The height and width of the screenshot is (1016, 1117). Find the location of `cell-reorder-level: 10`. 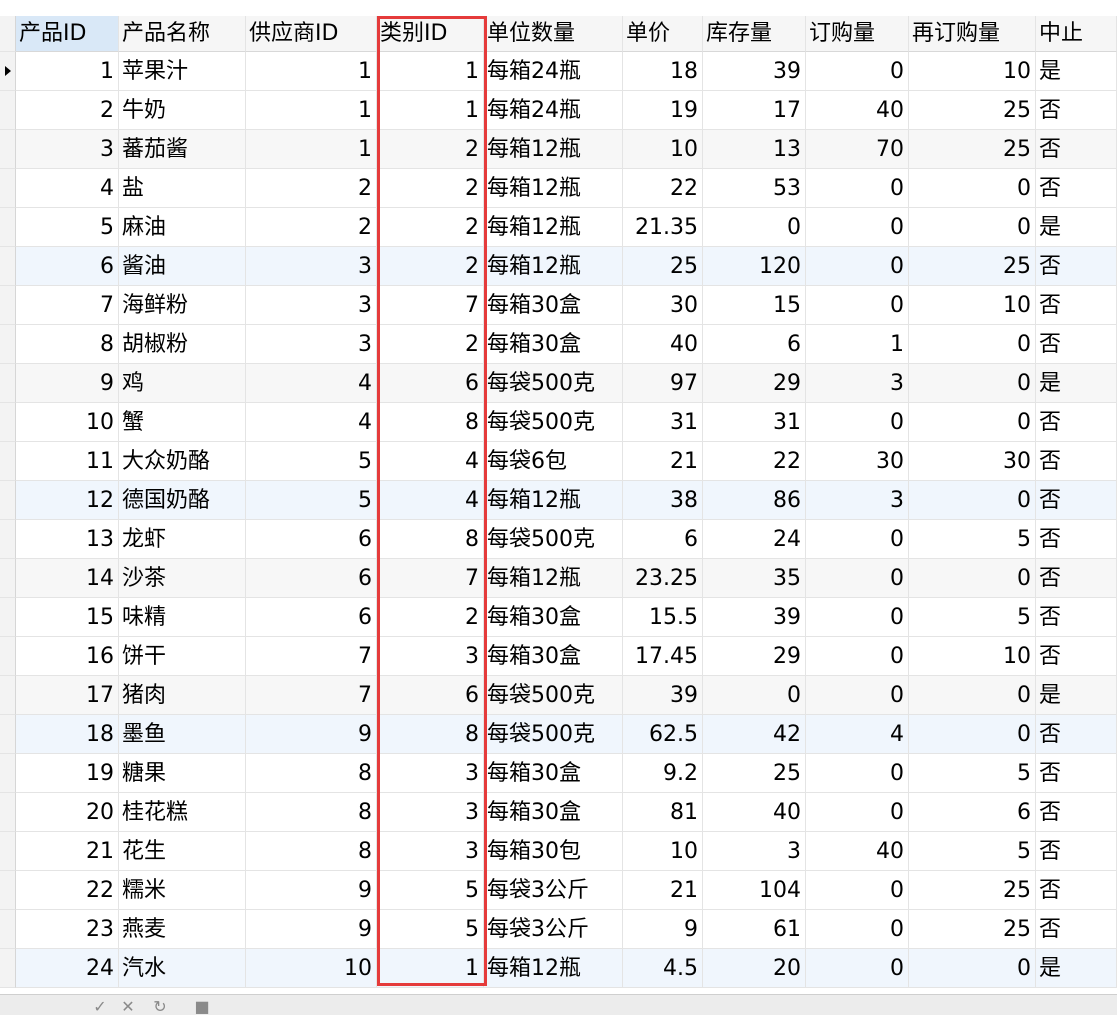

cell-reorder-level: 10 is located at coordinates (972, 656).